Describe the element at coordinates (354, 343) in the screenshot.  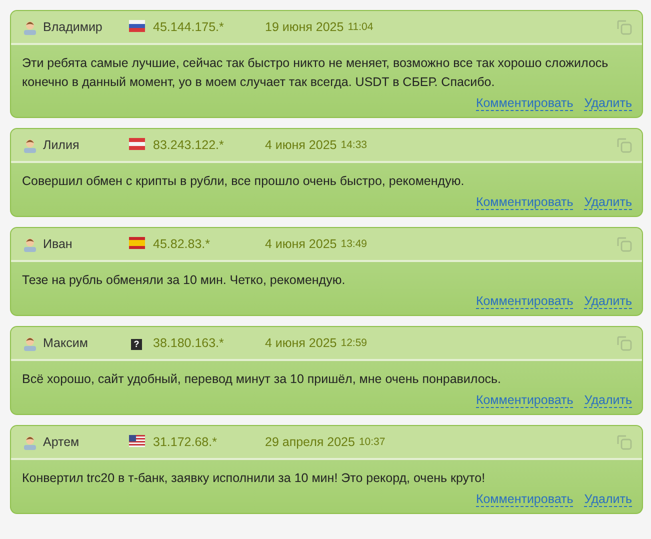
I see `review-time: 12:59` at that location.